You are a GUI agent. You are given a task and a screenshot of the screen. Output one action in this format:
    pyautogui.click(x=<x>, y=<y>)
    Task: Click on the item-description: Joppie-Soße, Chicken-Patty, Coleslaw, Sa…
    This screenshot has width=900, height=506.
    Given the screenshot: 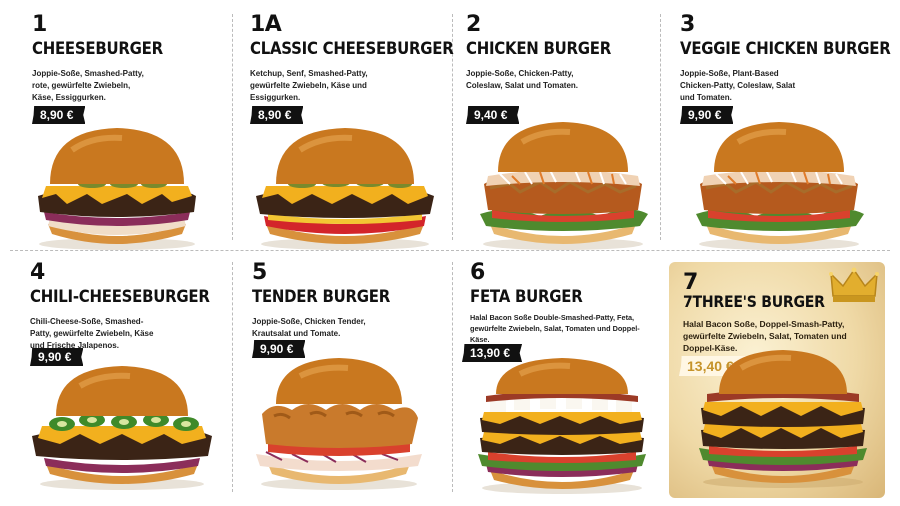 What is the action you would take?
    pyautogui.click(x=522, y=79)
    